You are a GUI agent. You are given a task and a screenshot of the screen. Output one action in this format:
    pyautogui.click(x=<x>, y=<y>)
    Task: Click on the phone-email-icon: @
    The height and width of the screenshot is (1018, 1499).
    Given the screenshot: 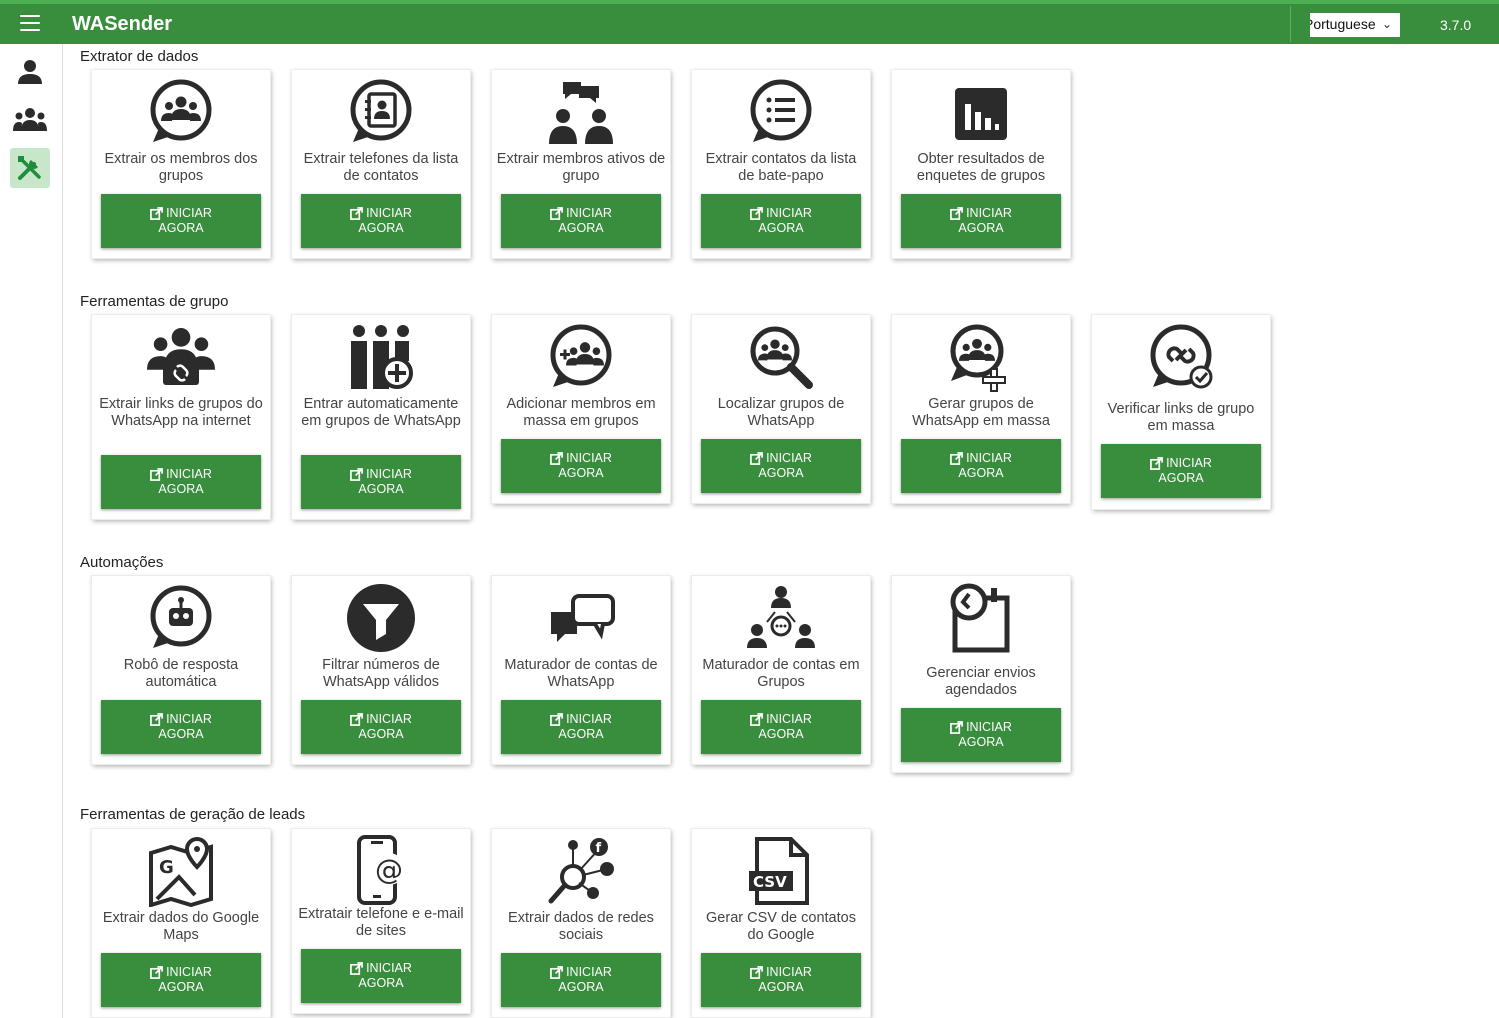 What is the action you would take?
    pyautogui.click(x=381, y=870)
    